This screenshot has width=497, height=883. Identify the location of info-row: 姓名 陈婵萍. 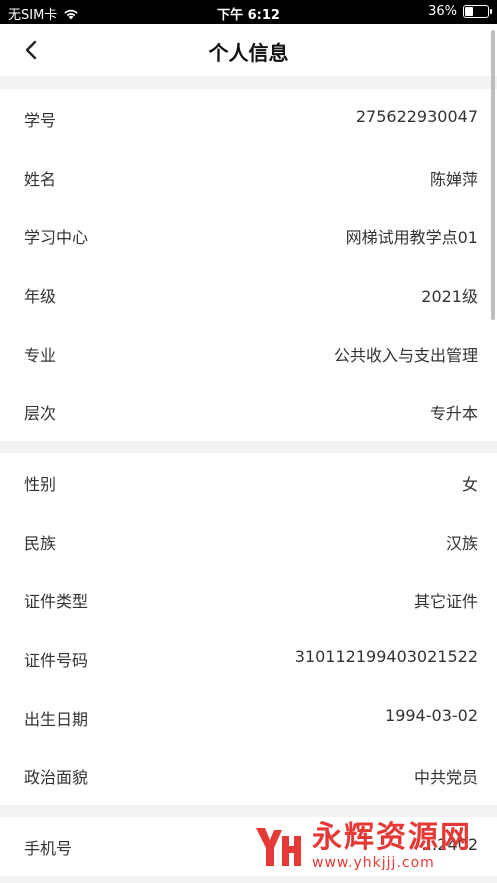
(248, 177).